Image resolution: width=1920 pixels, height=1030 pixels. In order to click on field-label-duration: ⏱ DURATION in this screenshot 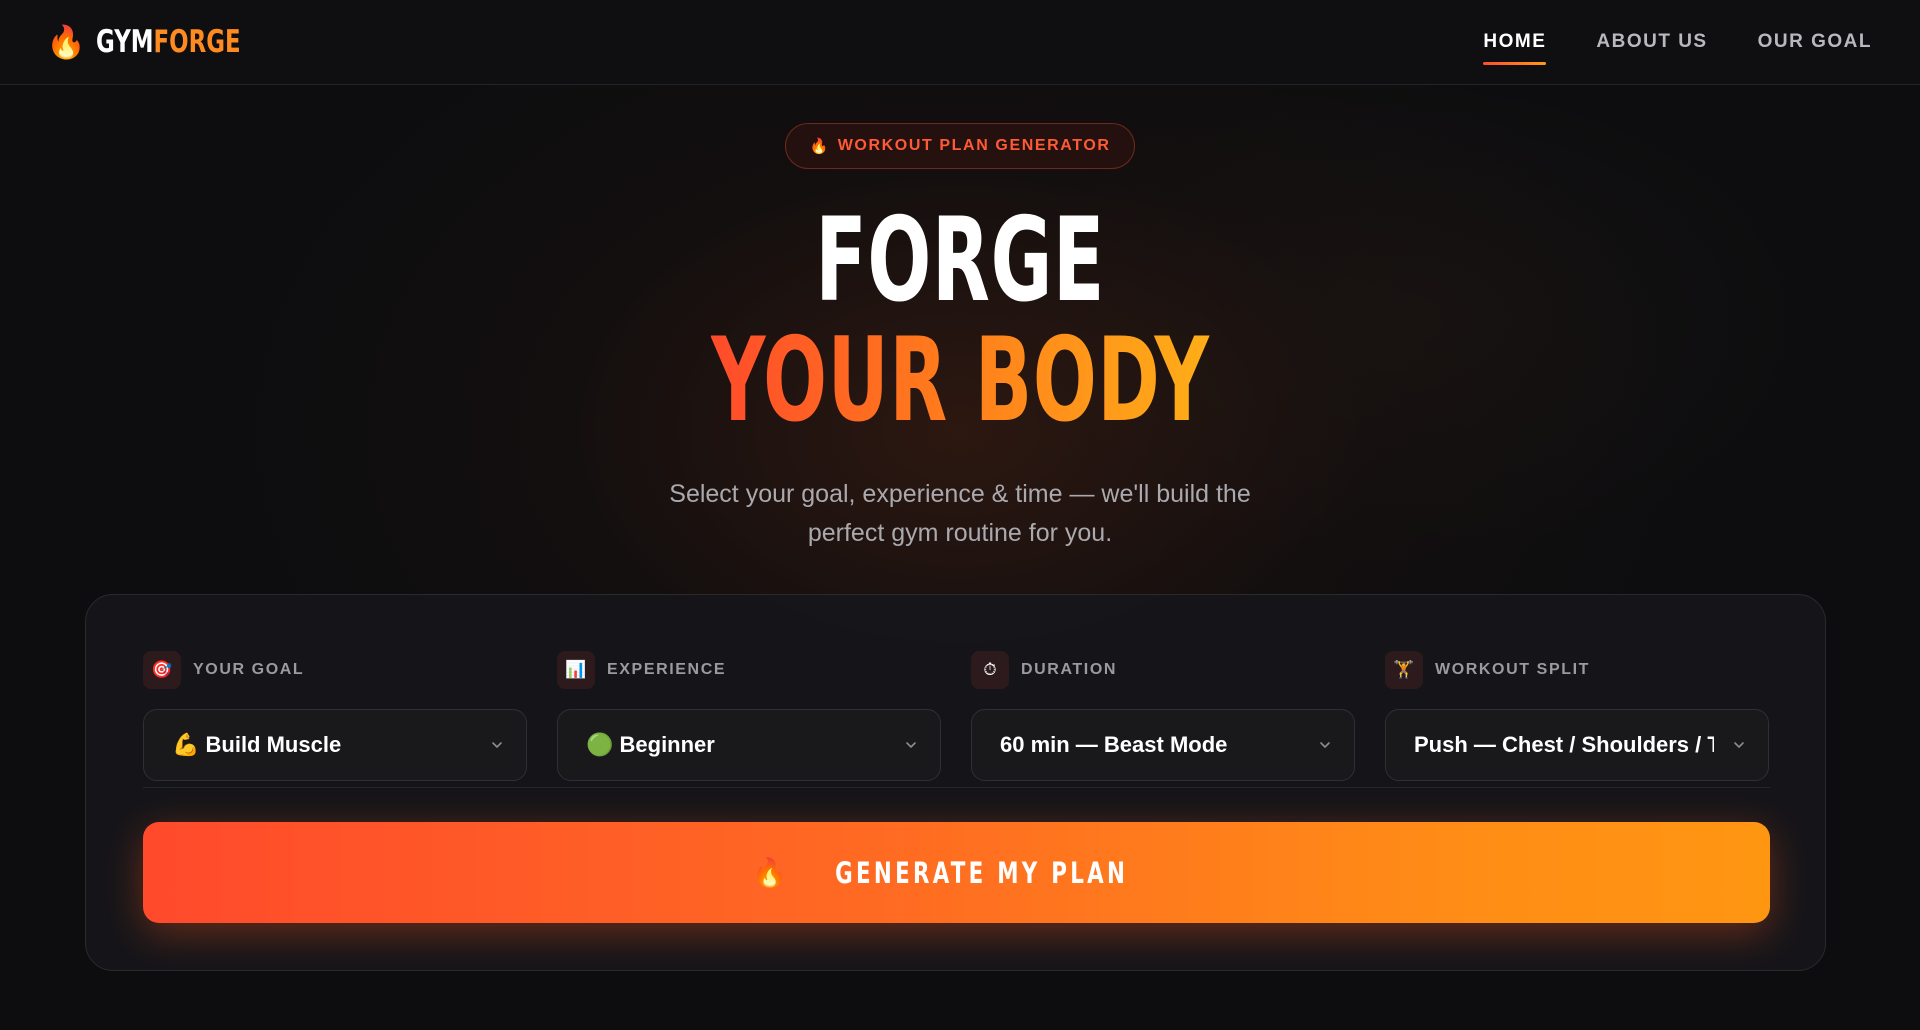, I will do `click(1163, 670)`.